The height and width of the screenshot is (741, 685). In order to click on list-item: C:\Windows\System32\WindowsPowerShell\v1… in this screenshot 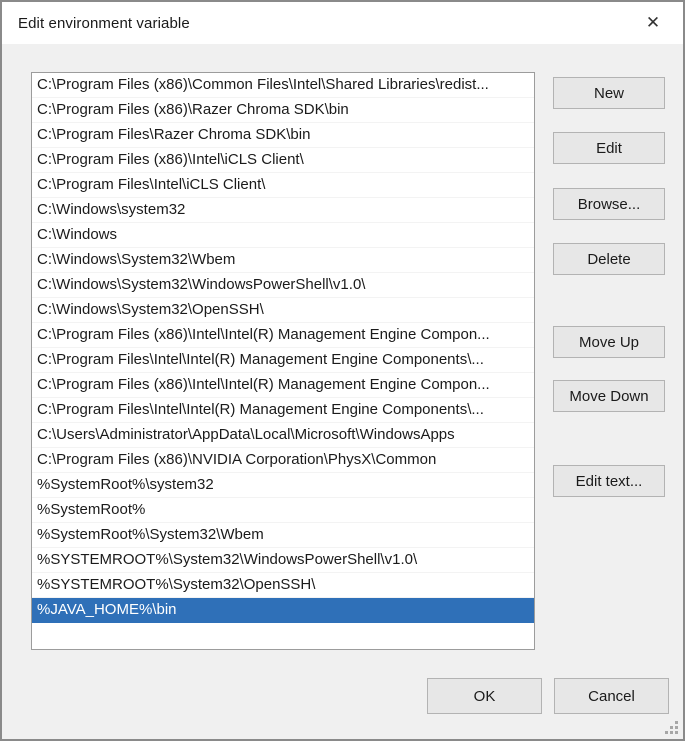, I will do `click(283, 285)`.